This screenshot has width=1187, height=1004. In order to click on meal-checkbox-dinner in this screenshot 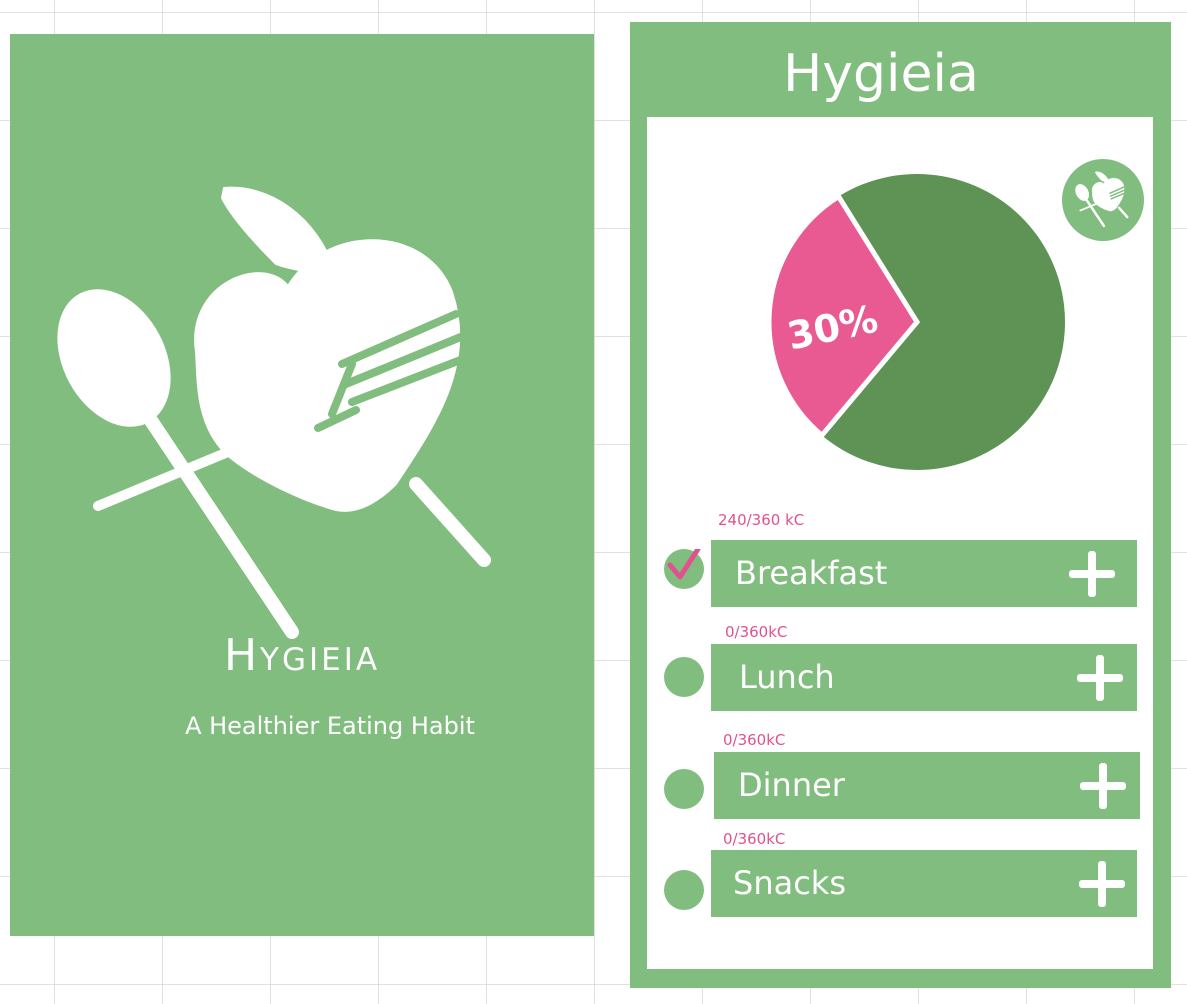, I will do `click(684, 789)`.